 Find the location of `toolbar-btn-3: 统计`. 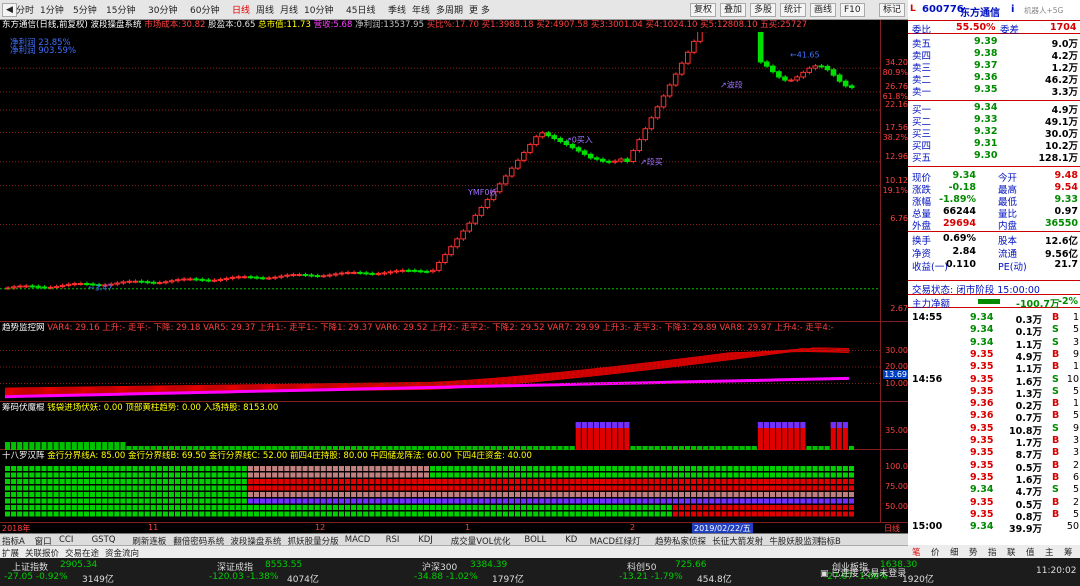

toolbar-btn-3: 统计 is located at coordinates (793, 10).